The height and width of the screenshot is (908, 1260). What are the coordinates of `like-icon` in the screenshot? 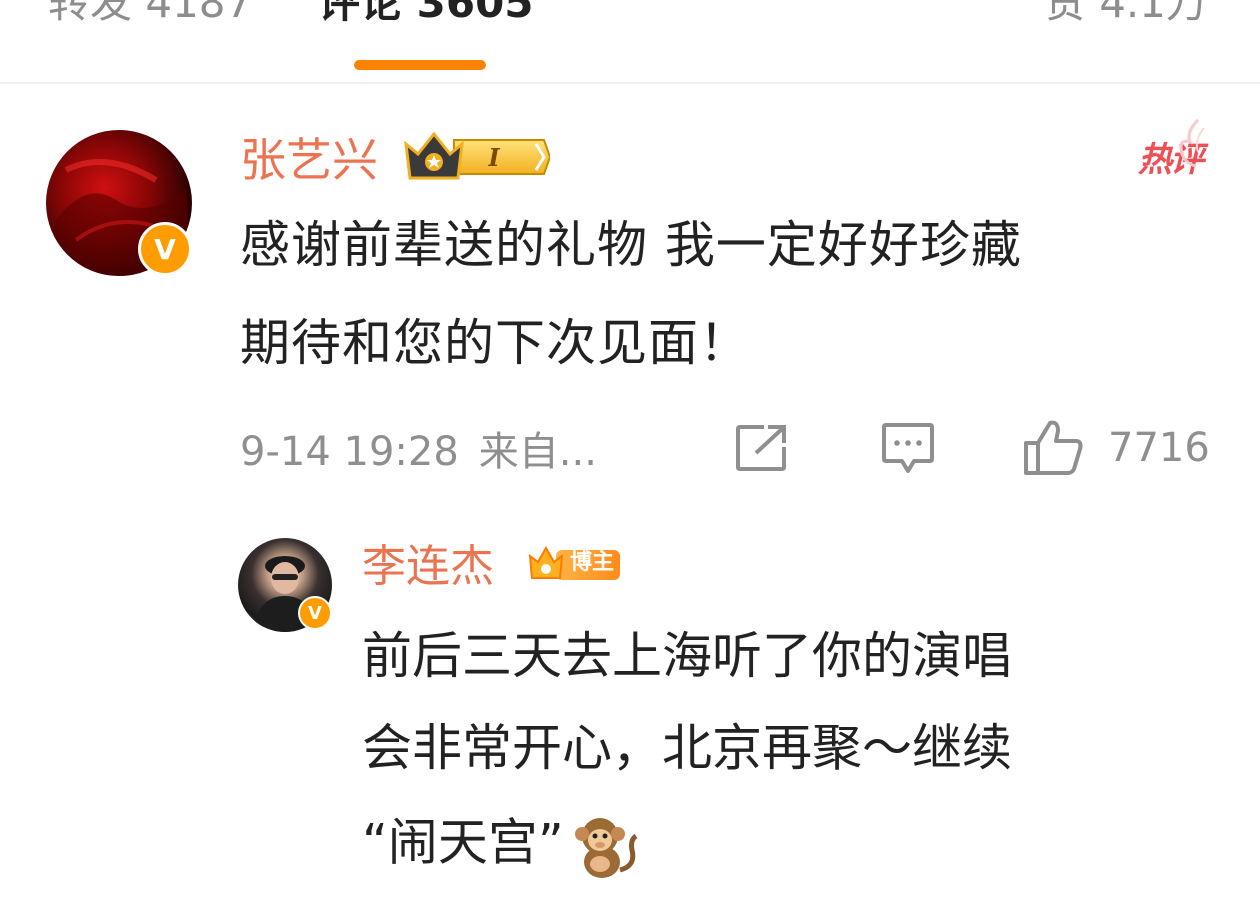 It's located at (1053, 447).